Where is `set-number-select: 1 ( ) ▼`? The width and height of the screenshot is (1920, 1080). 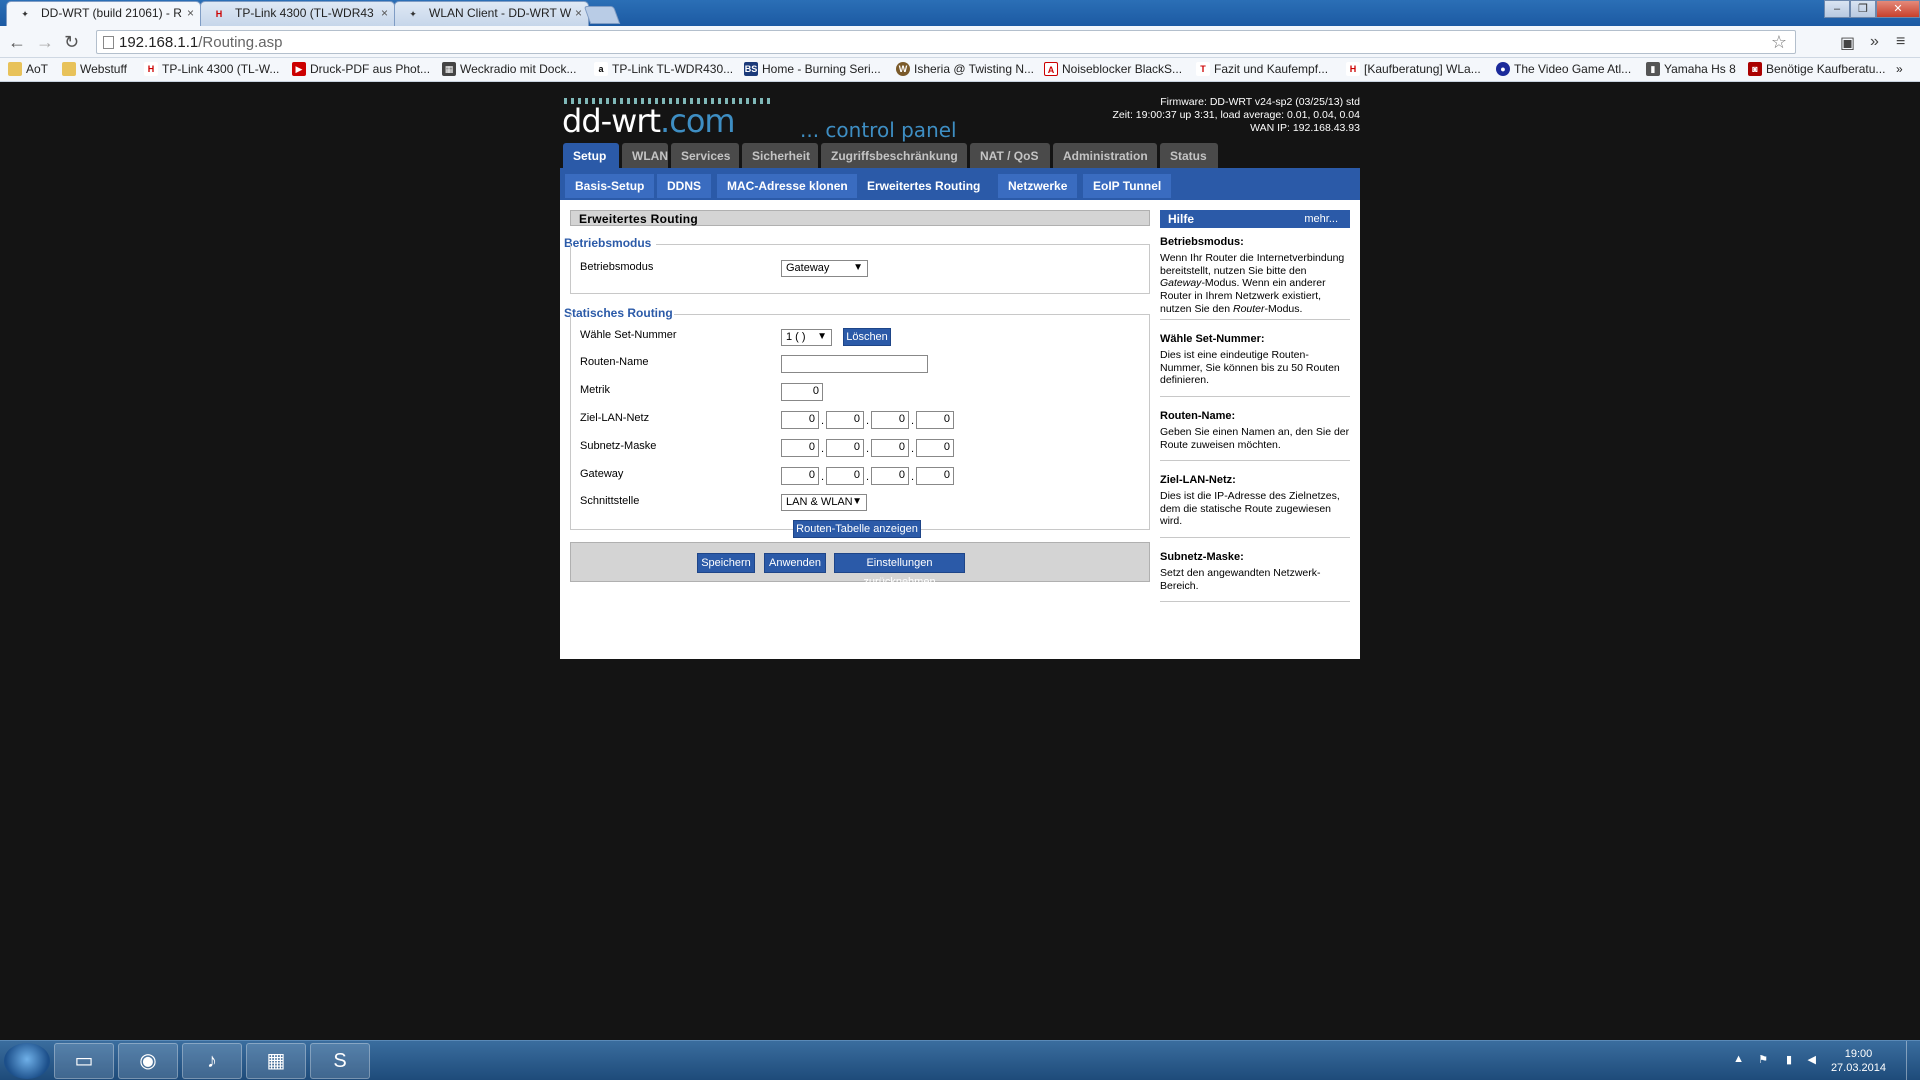 set-number-select: 1 ( ) ▼ is located at coordinates (806, 337).